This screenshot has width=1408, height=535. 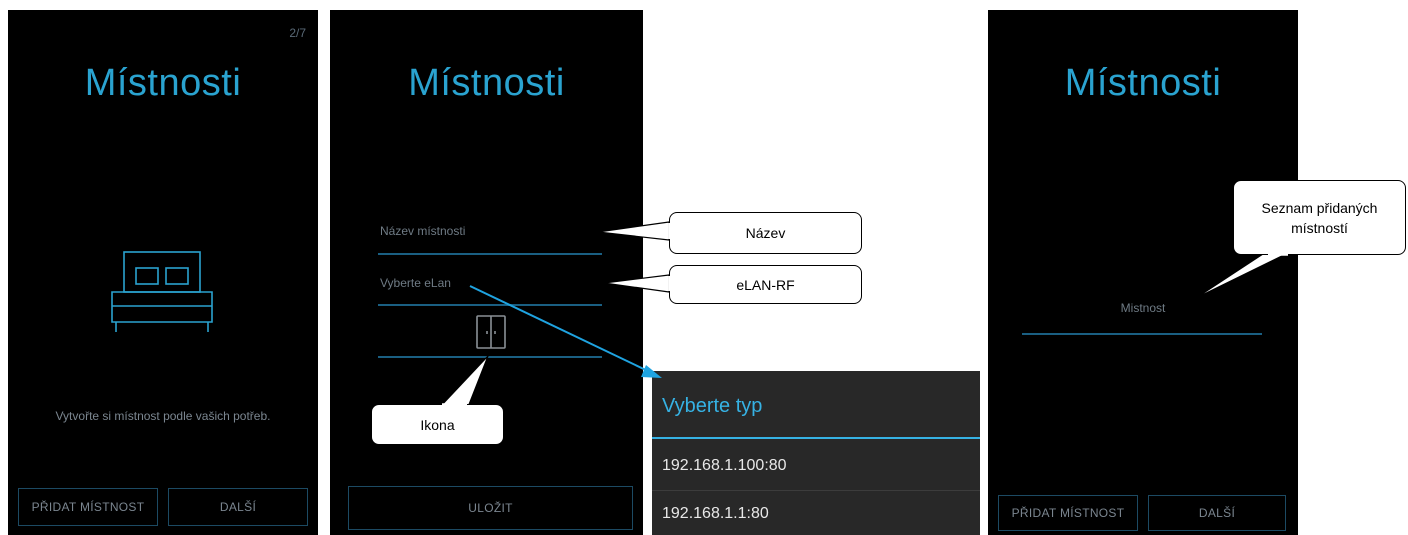 I want to click on dialog-title: Vyberte typ, so click(x=712, y=406).